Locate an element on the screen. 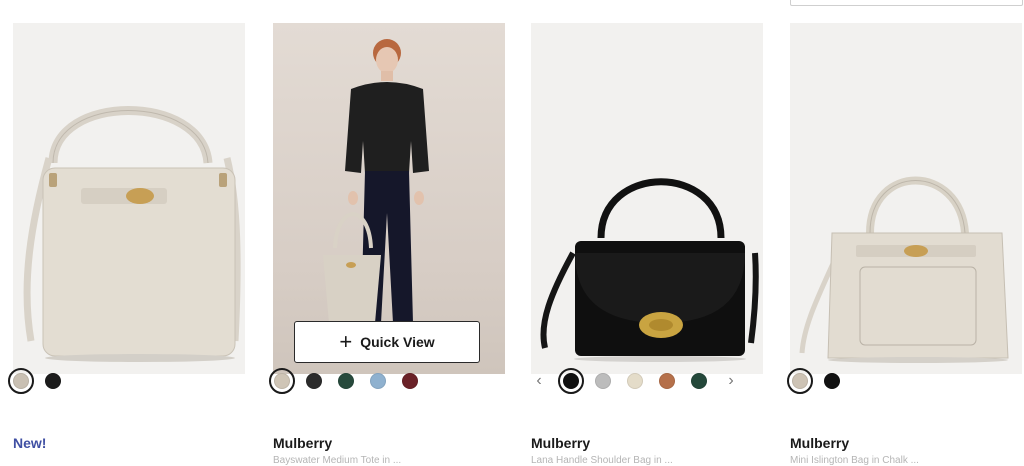  swatch-charcoal is located at coordinates (314, 381).